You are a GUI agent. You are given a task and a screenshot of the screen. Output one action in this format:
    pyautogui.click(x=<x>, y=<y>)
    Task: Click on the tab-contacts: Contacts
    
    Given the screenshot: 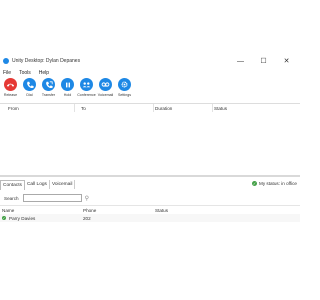 What is the action you would take?
    pyautogui.click(x=12, y=185)
    